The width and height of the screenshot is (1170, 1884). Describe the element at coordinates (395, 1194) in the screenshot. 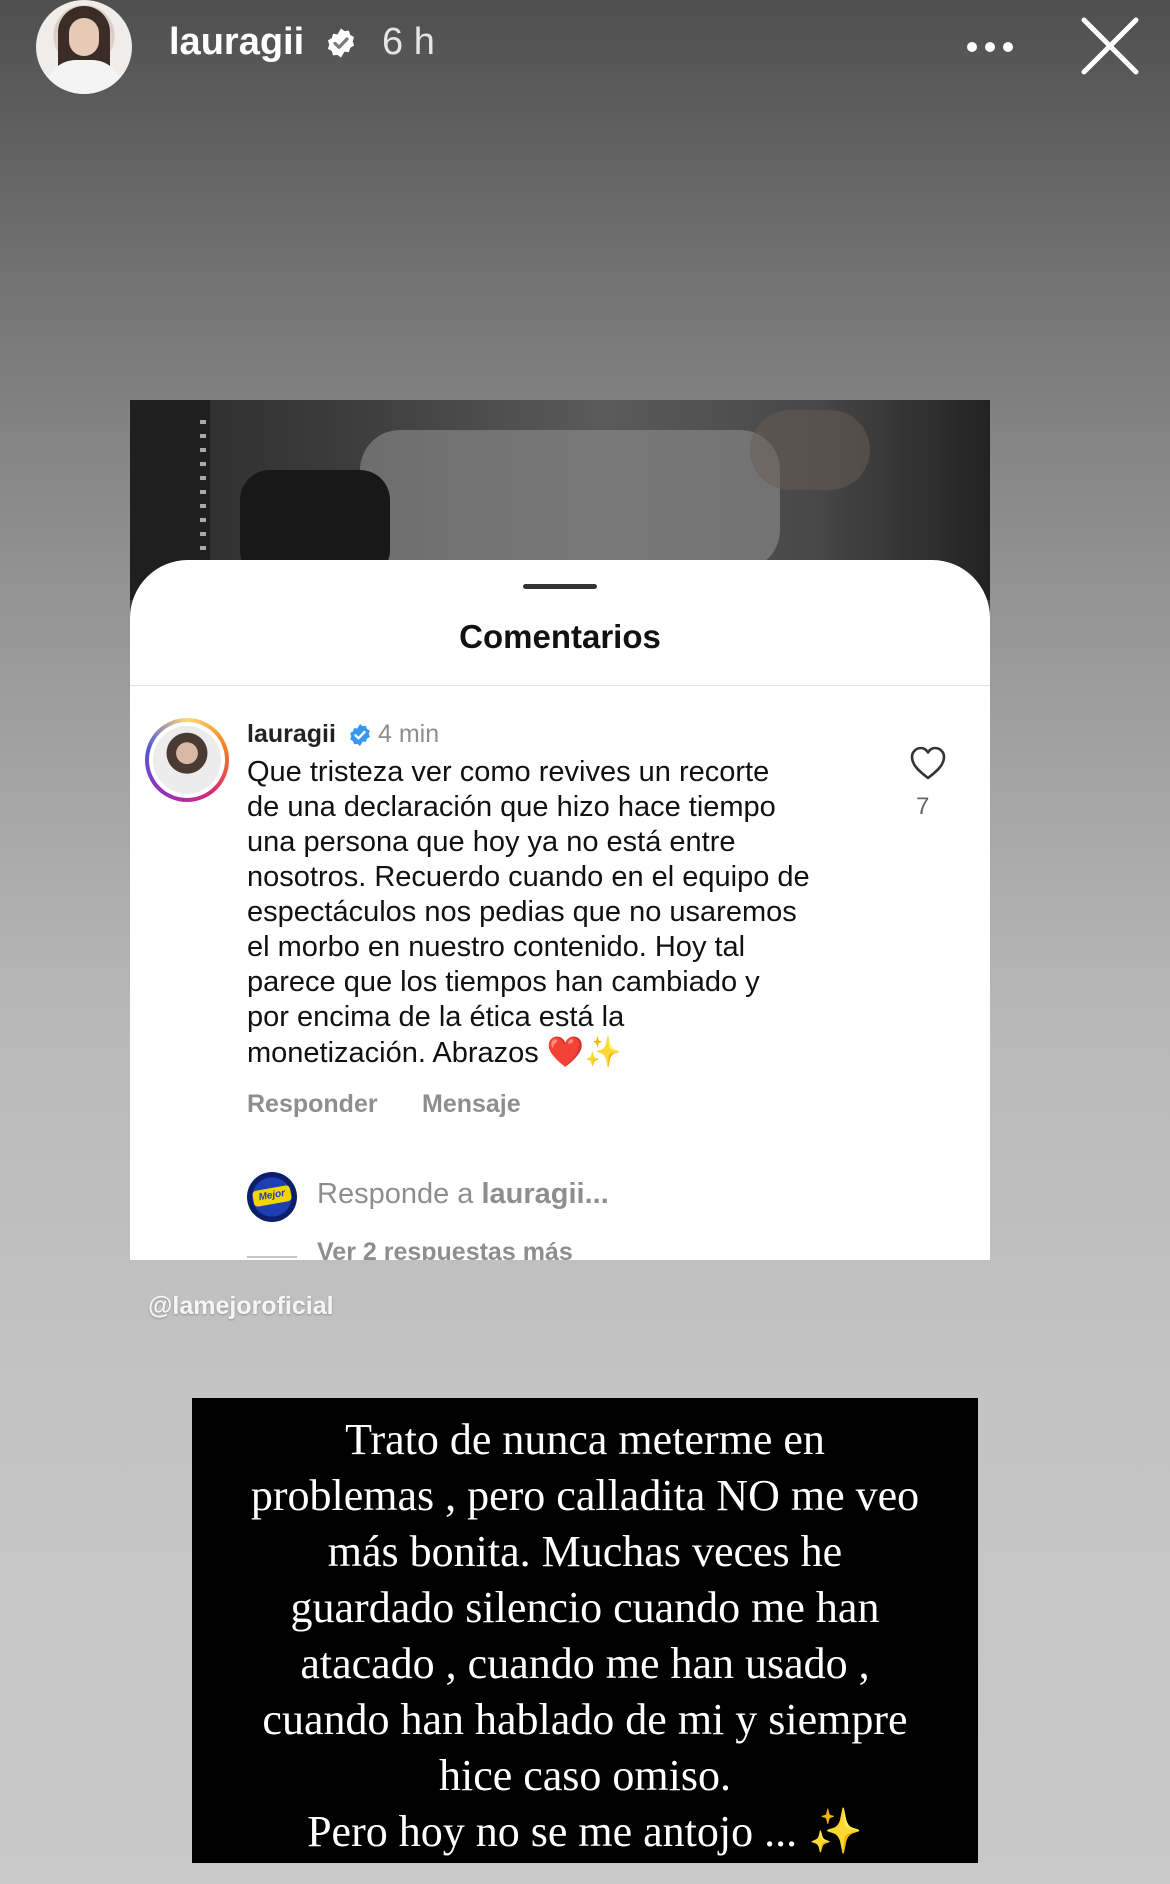

I see `reply-prefix: Responde a` at that location.